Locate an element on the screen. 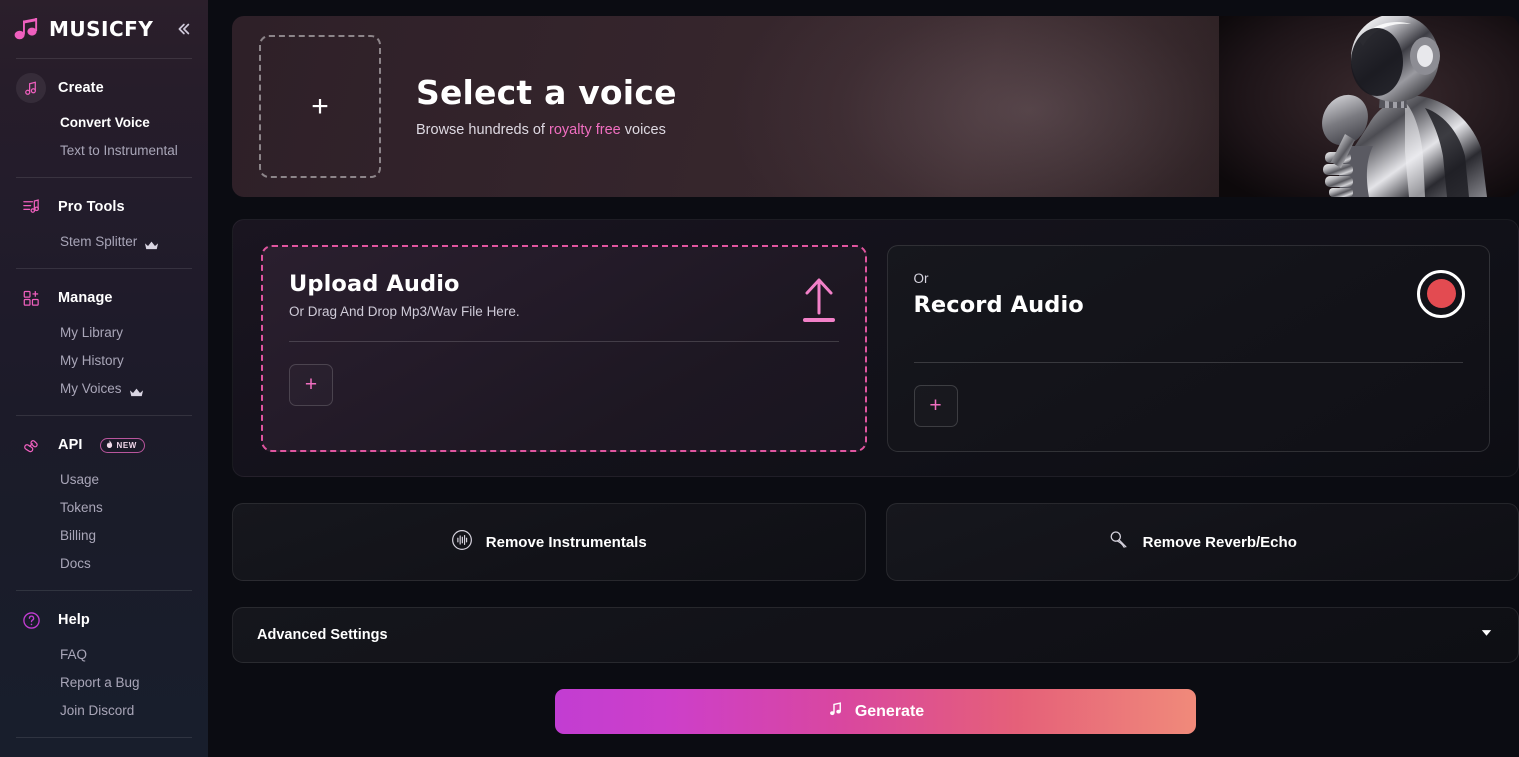  sidebar-item-label: Report a Bug is located at coordinates (100, 682).